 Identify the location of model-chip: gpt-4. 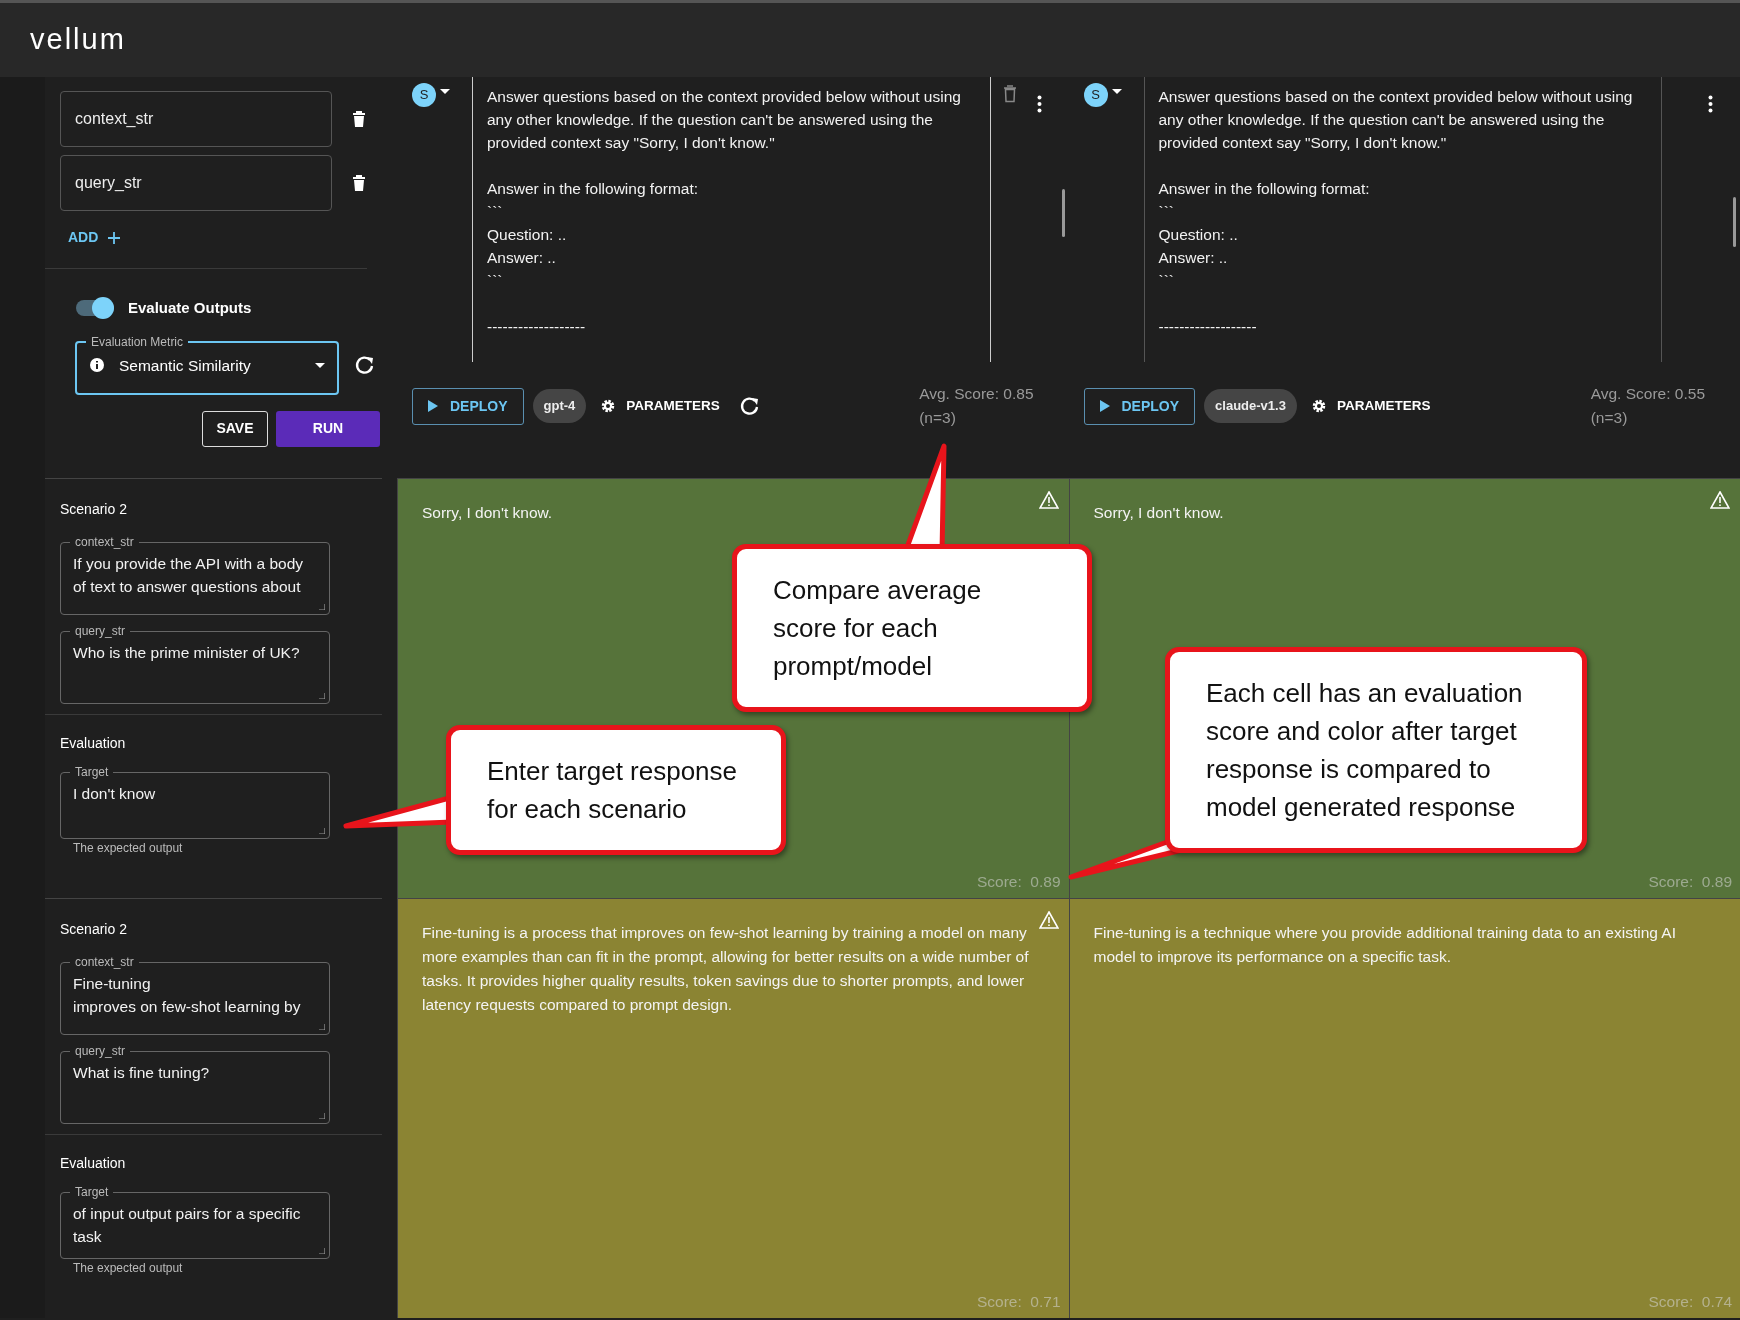
(559, 406).